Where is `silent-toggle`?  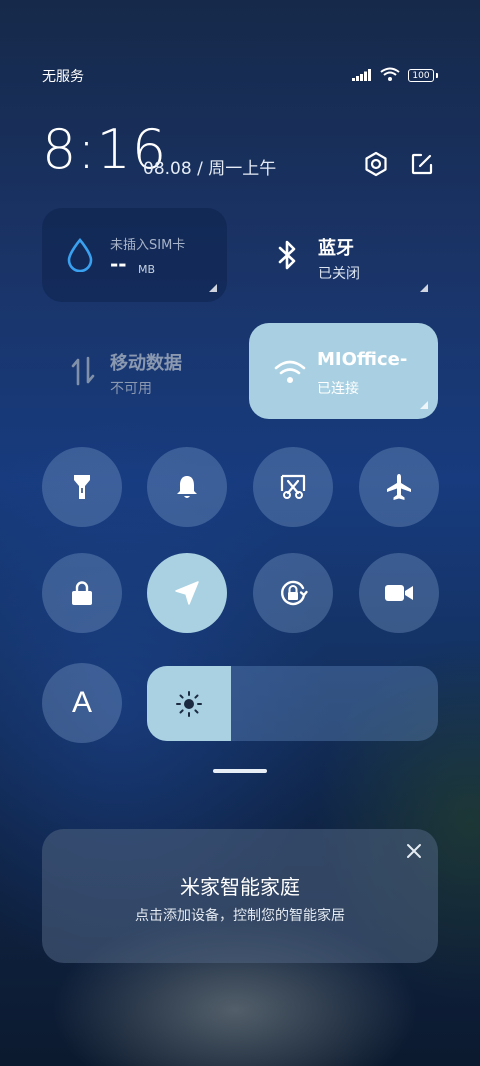
silent-toggle is located at coordinates (187, 487).